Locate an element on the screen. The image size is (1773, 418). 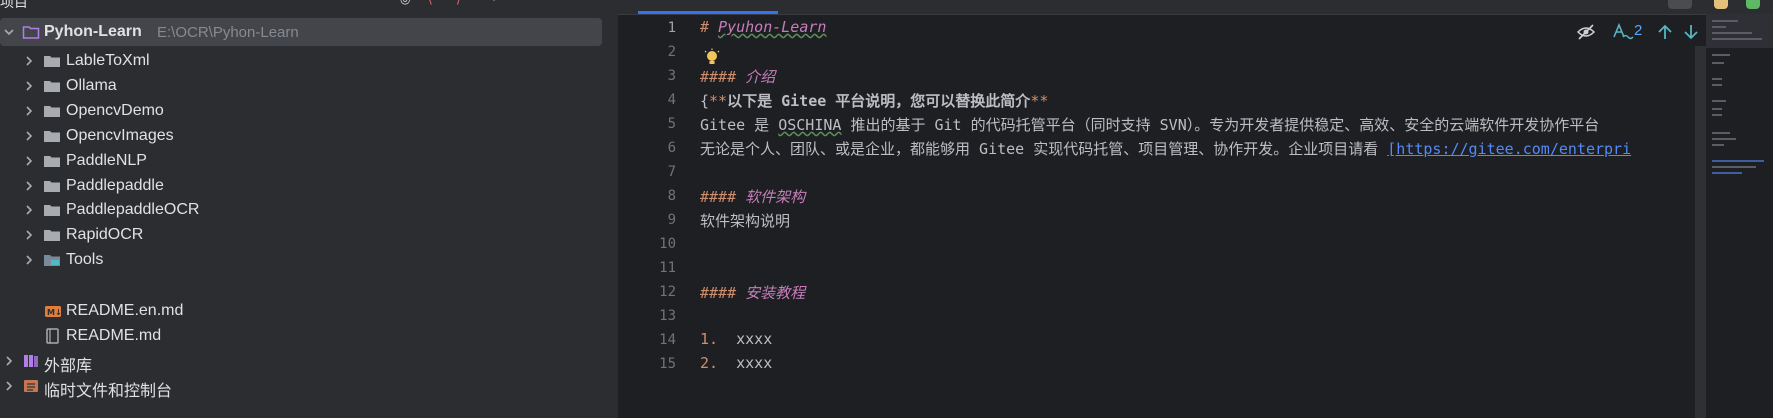
line-number: 3 is located at coordinates (647, 76).